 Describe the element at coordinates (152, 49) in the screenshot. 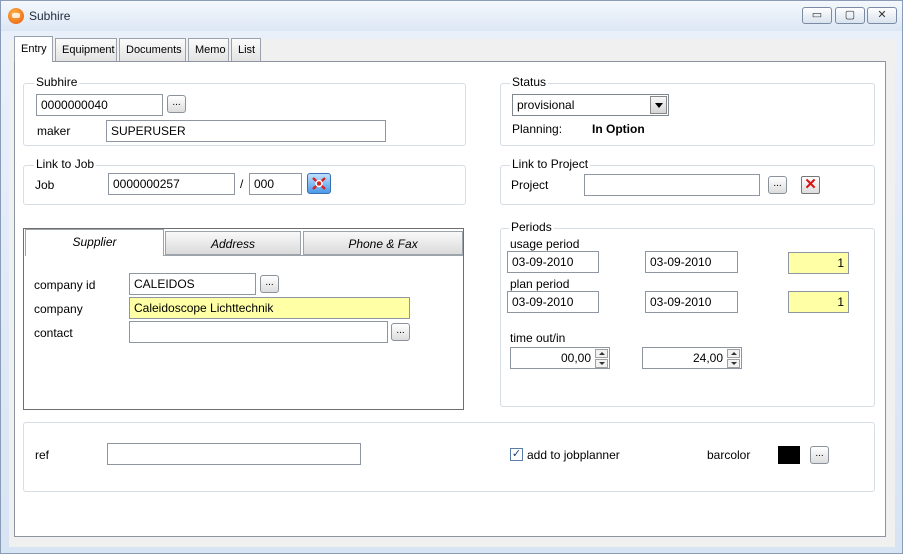

I see `tab-documents: Documents` at that location.